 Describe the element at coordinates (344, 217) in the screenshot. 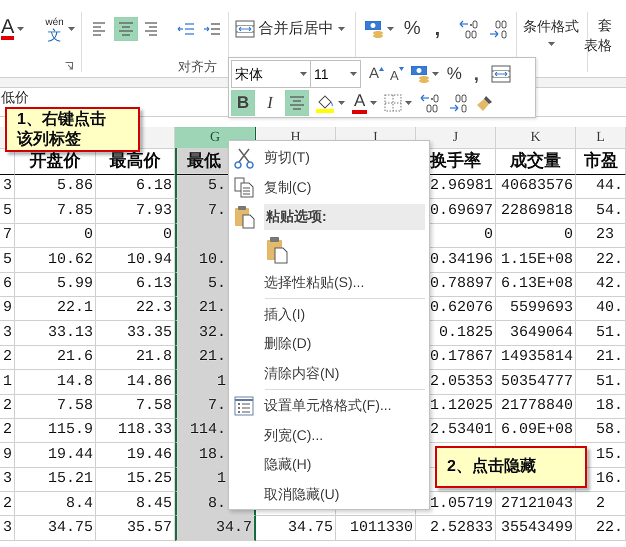

I see `menu-section-header: 粘贴选项:` at that location.